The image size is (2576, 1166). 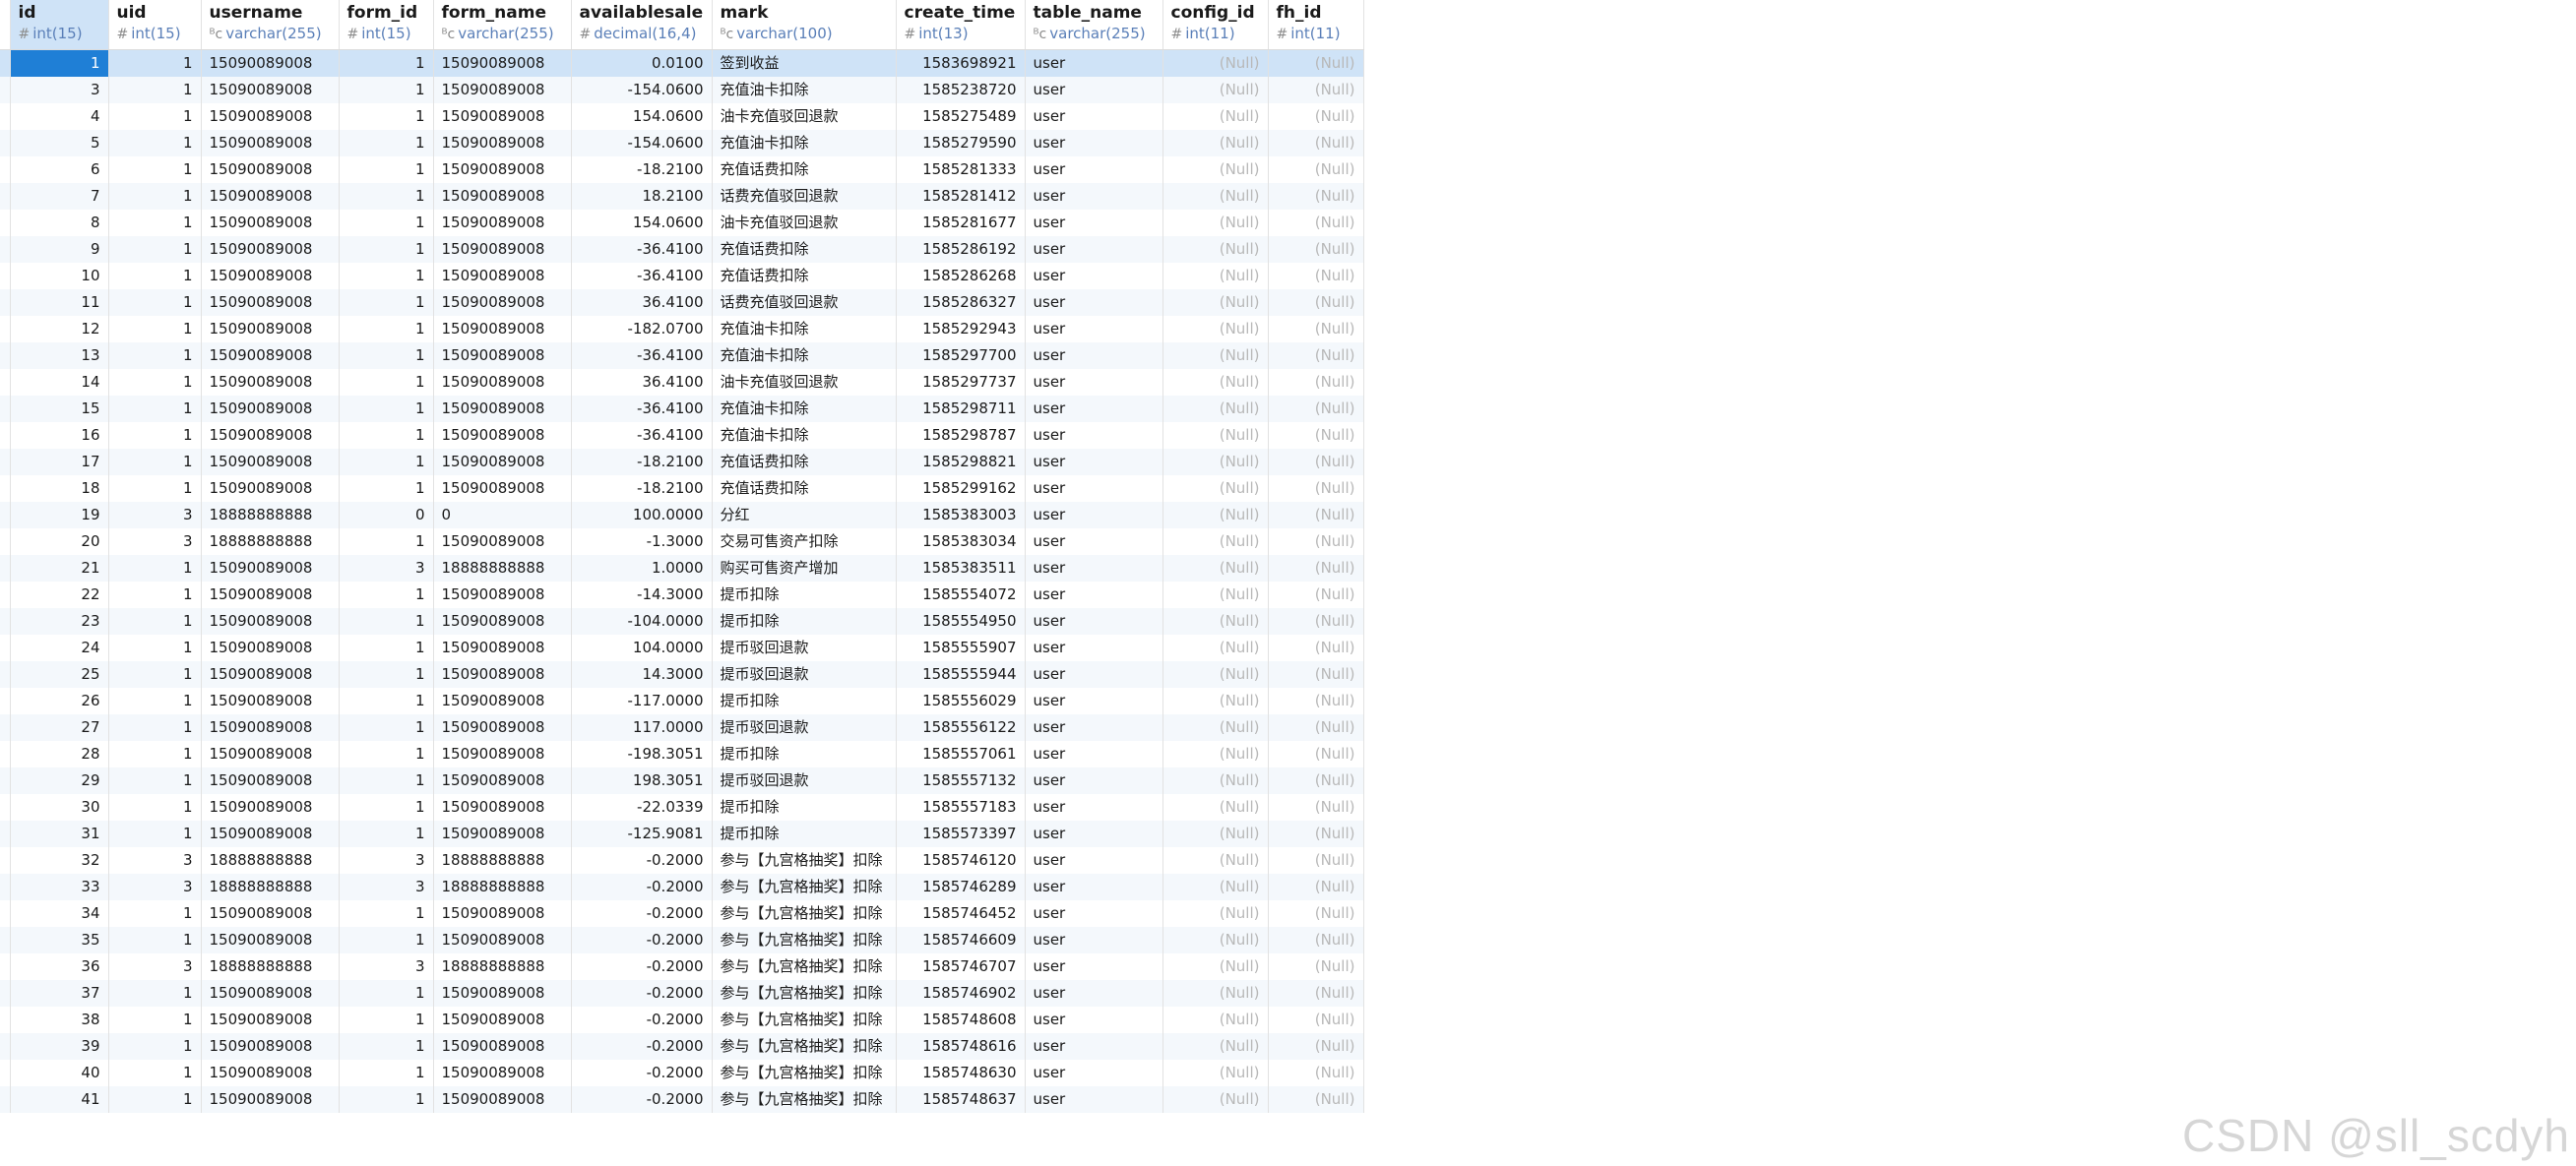 I want to click on cell-create-time: 1585556029, so click(x=961, y=701).